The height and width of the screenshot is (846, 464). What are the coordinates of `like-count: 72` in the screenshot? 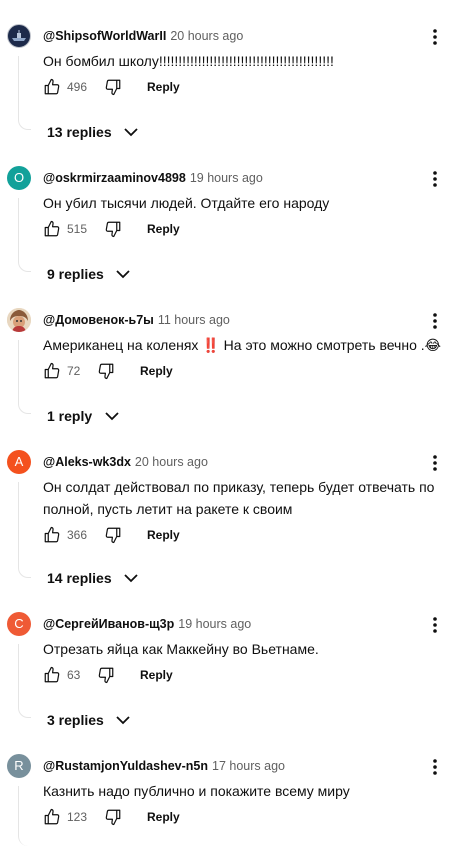 It's located at (74, 371).